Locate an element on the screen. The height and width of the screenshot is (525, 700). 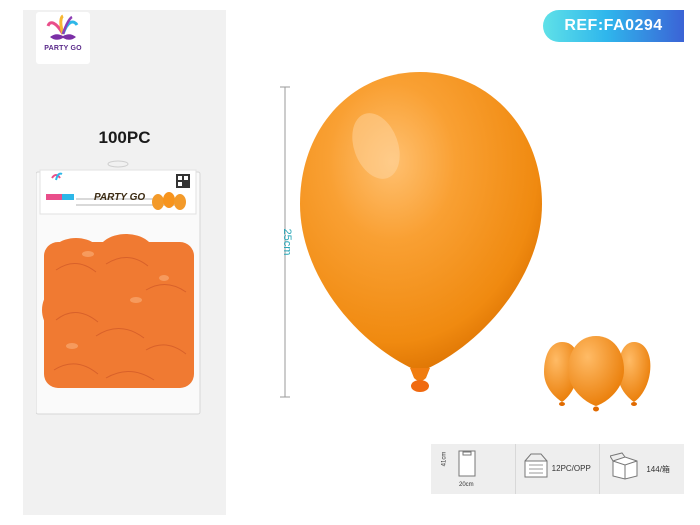
bag-width-text: 20cm is located at coordinates (466, 485).